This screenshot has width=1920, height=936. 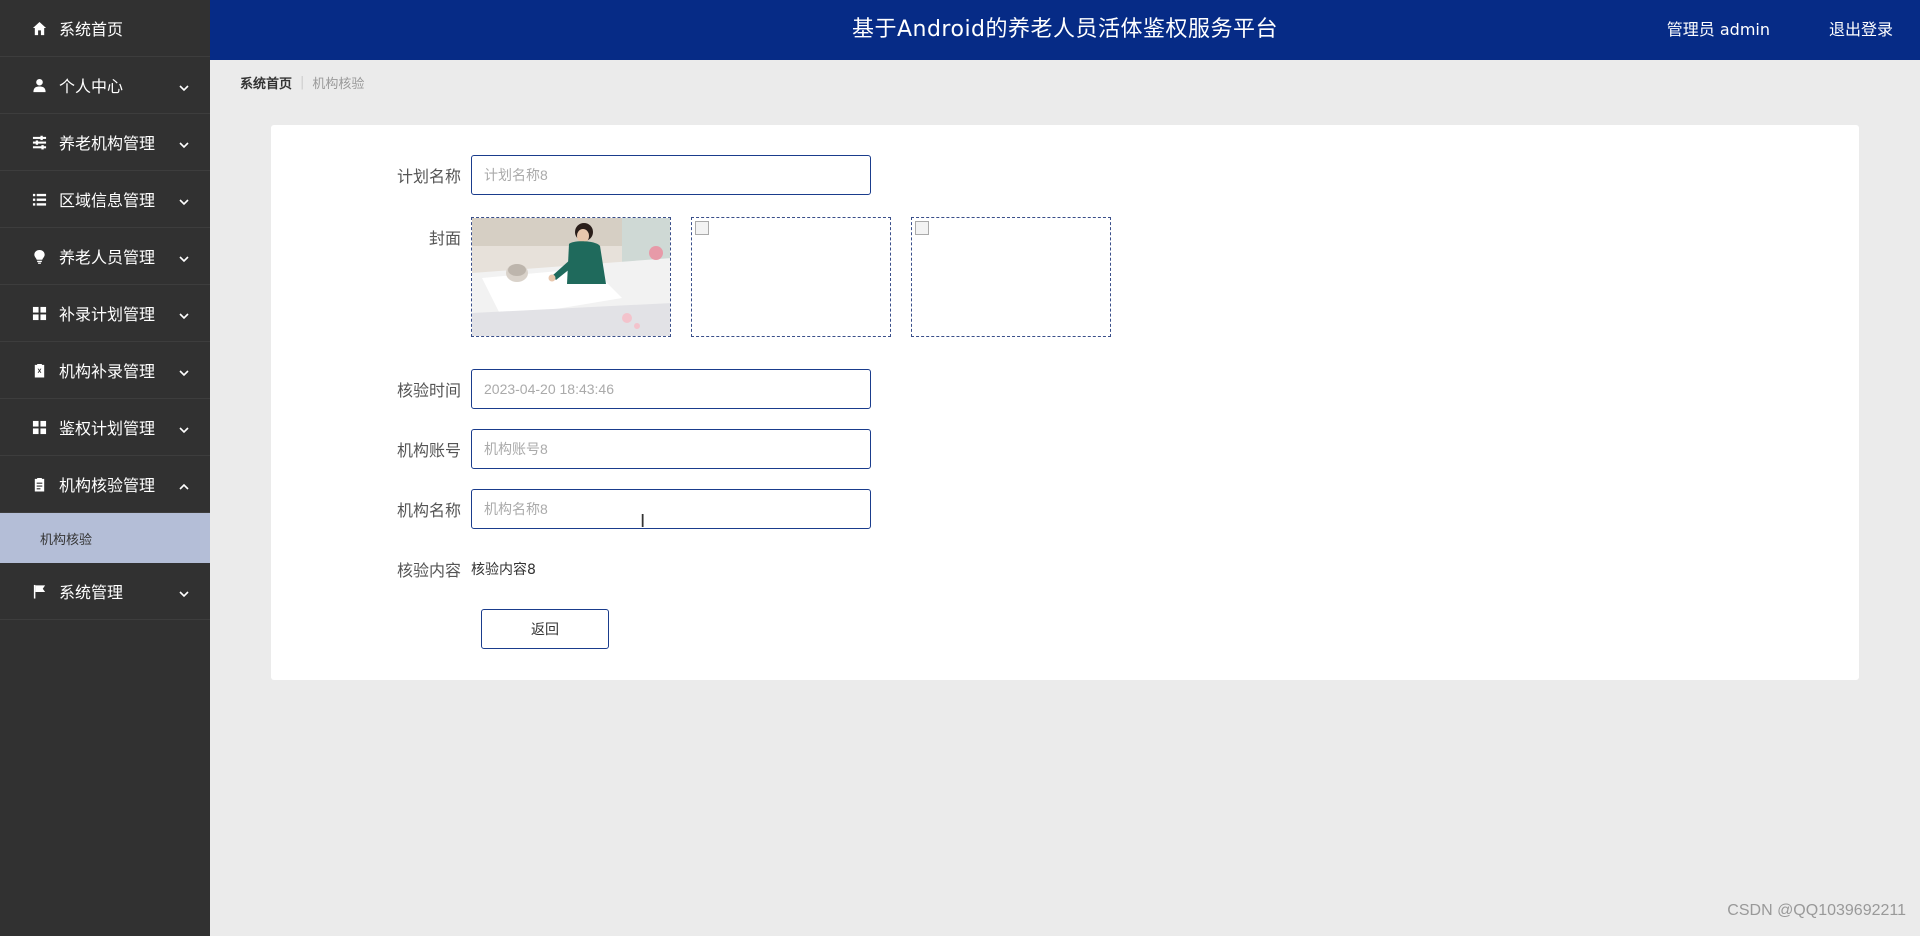 What do you see at coordinates (39, 256) in the screenshot?
I see `lightbulb-icon` at bounding box center [39, 256].